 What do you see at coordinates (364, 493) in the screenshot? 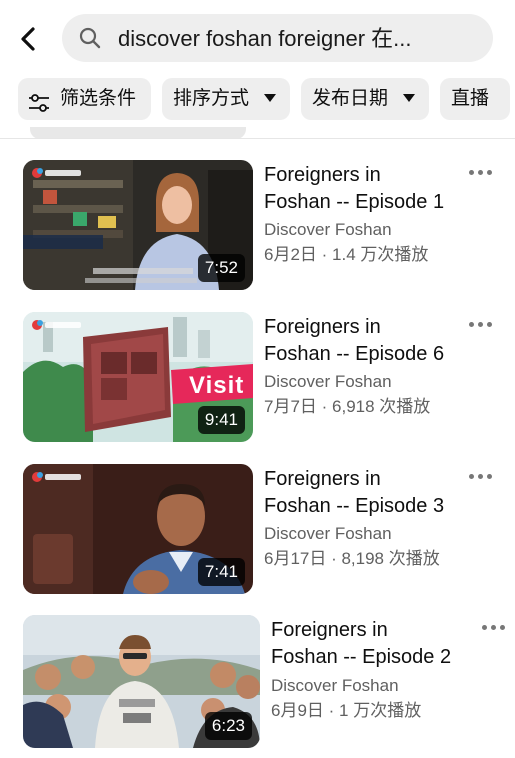
I see `video-title: Foreigners in Foshan -- Episode 3` at bounding box center [364, 493].